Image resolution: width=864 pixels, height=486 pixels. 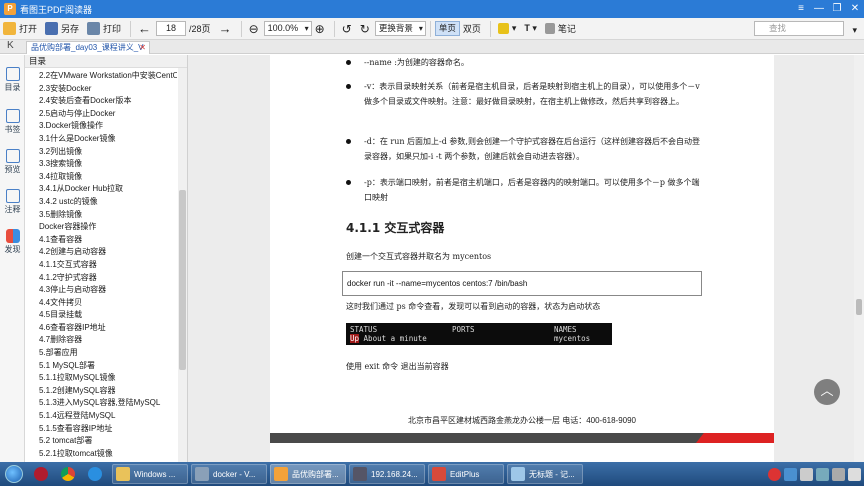 What do you see at coordinates (101, 252) in the screenshot?
I see `outline-item: 4.2创建与启动容器` at bounding box center [101, 252].